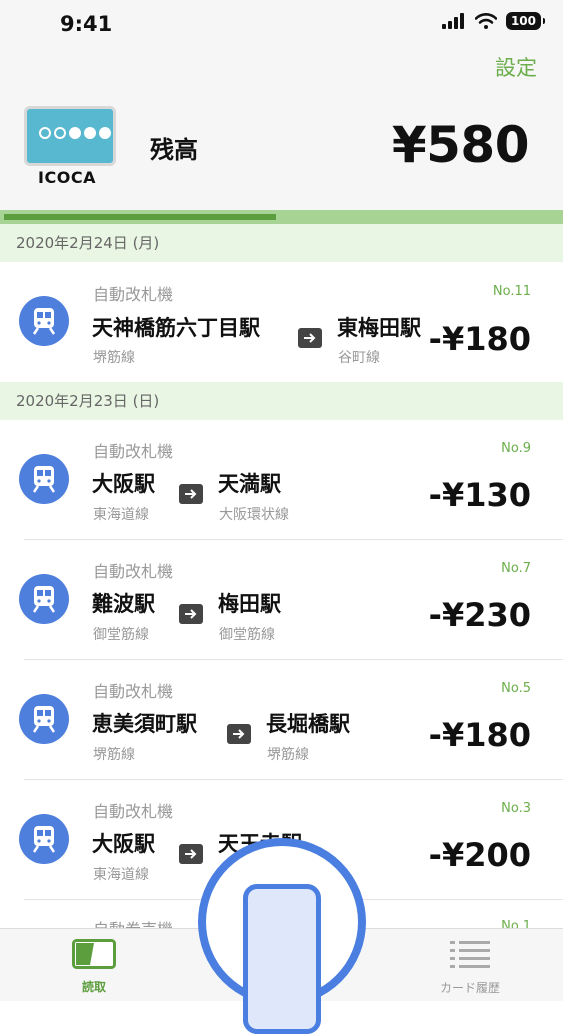 The image size is (563, 1034). I want to click on fare-amount: -¥130, so click(479, 495).